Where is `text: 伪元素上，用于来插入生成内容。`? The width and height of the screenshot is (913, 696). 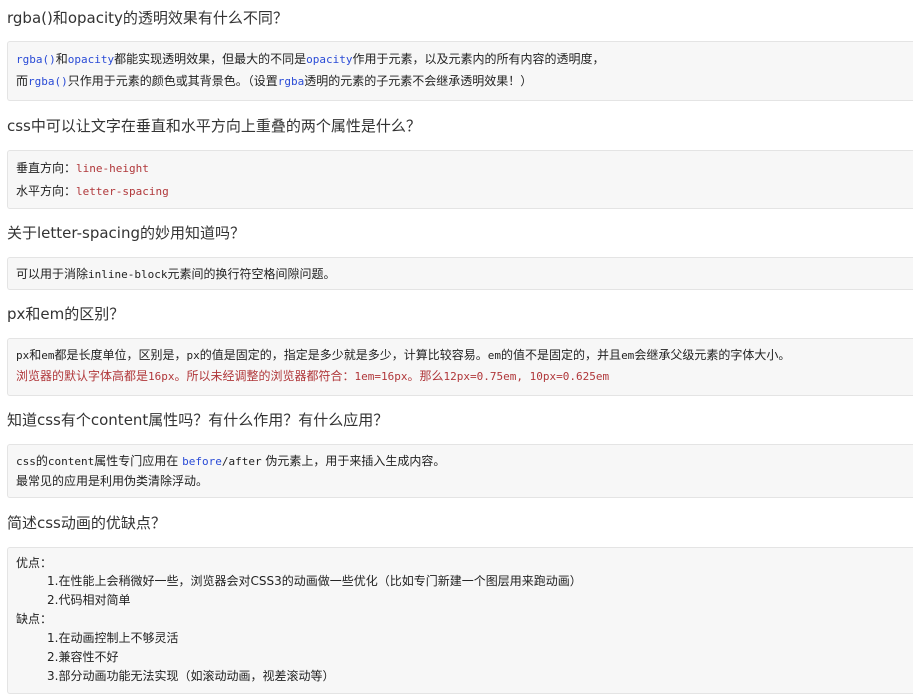
text: 伪元素上，用于来插入生成内容。 is located at coordinates (353, 461).